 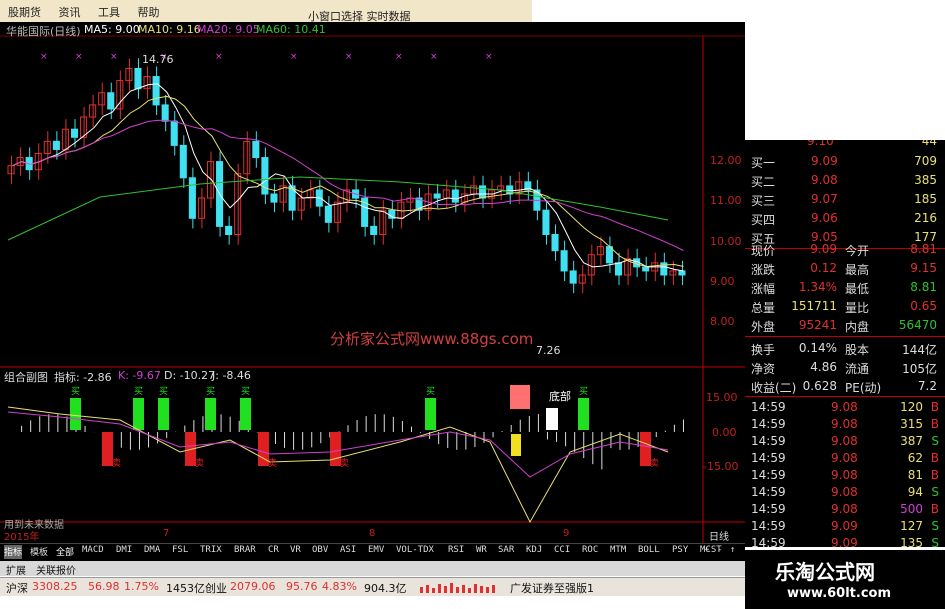 I want to click on quote-value-2: 9.15, so click(x=923, y=268).